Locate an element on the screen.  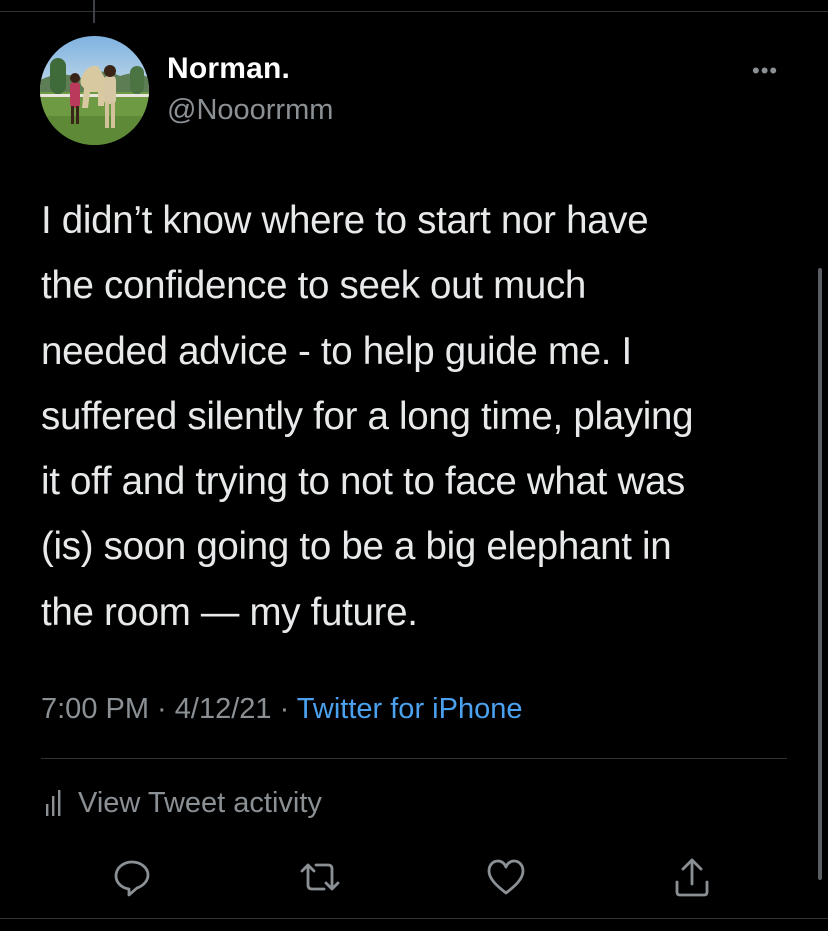
avatar is located at coordinates (94, 90).